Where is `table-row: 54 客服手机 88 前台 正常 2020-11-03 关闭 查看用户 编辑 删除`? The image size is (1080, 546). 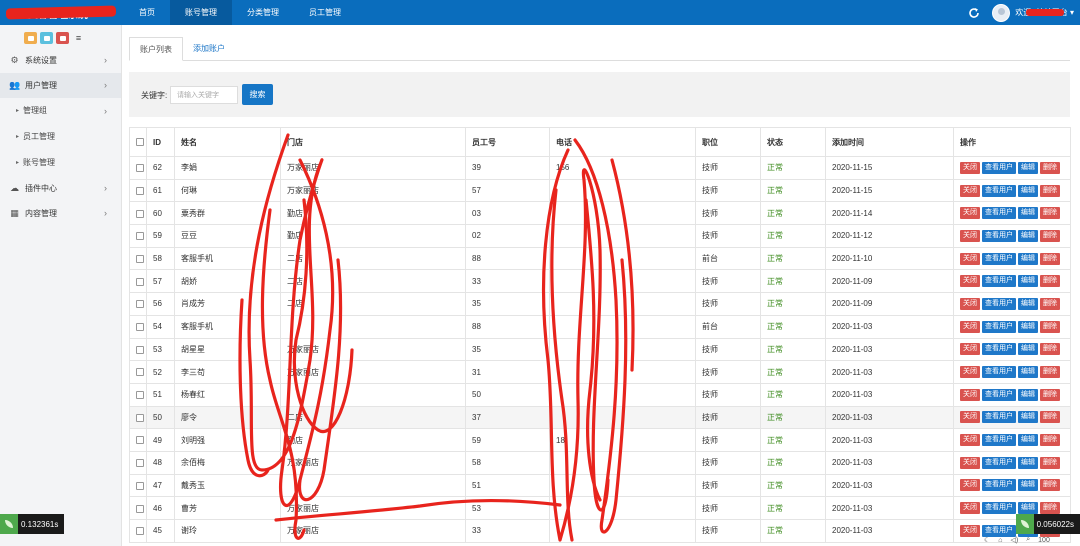
table-row: 54 客服手机 88 前台 正常 2020-11-03 关闭 查看用户 编辑 删除 is located at coordinates (600, 326).